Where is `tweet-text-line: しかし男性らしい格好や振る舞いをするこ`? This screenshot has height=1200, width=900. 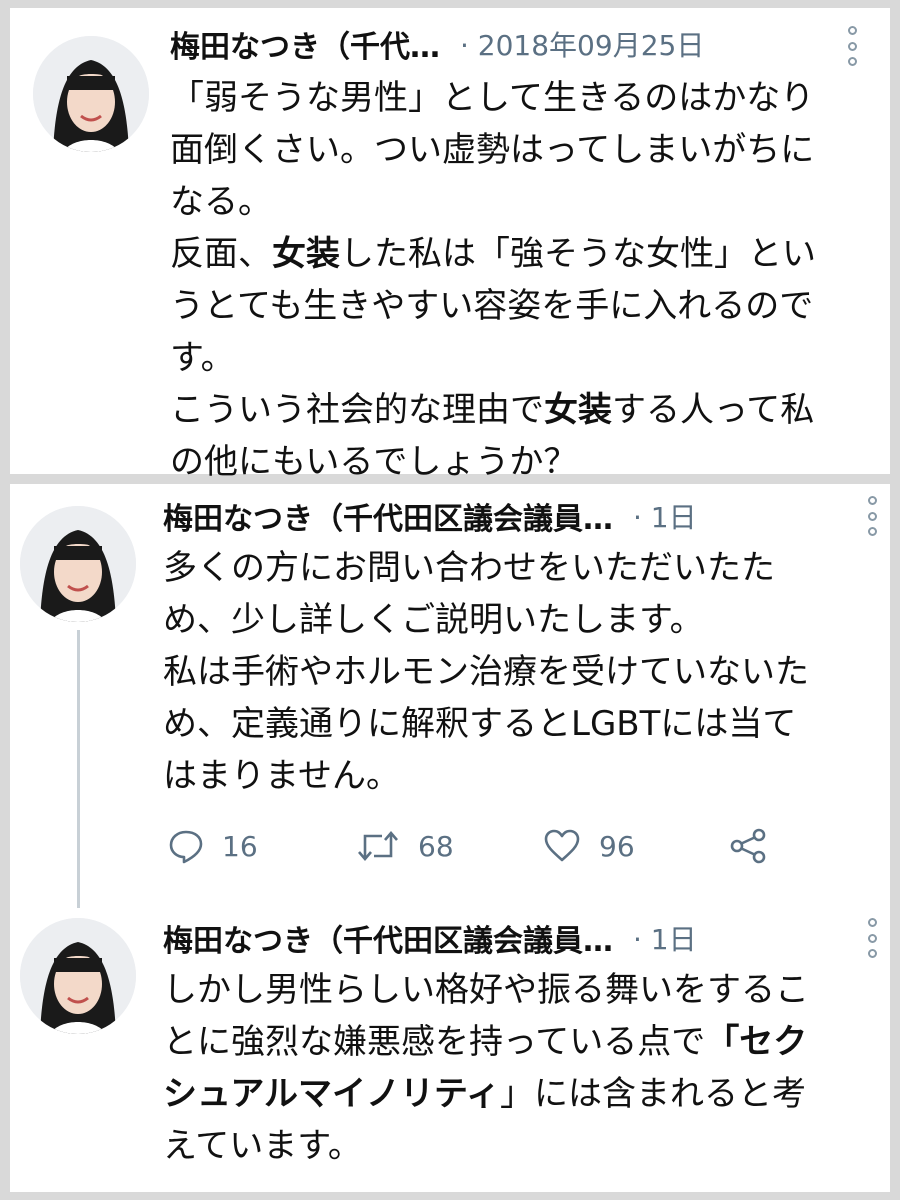
tweet-text-line: しかし男性らしい格好や振る舞いをするこ is located at coordinates (486, 990).